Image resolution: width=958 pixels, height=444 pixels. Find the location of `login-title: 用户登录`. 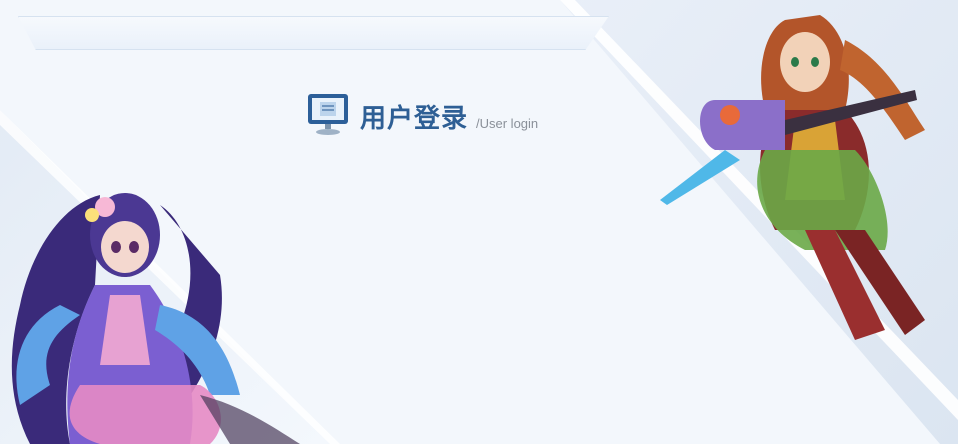

login-title: 用户登录 is located at coordinates (414, 119).